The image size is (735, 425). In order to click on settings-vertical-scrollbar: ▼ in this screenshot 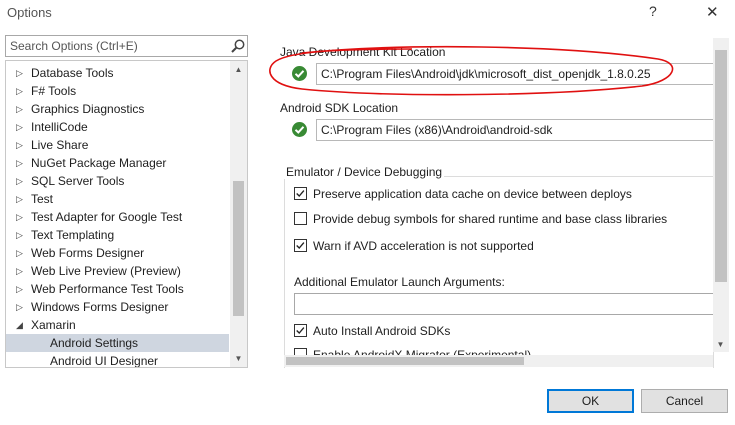, I will do `click(721, 195)`.